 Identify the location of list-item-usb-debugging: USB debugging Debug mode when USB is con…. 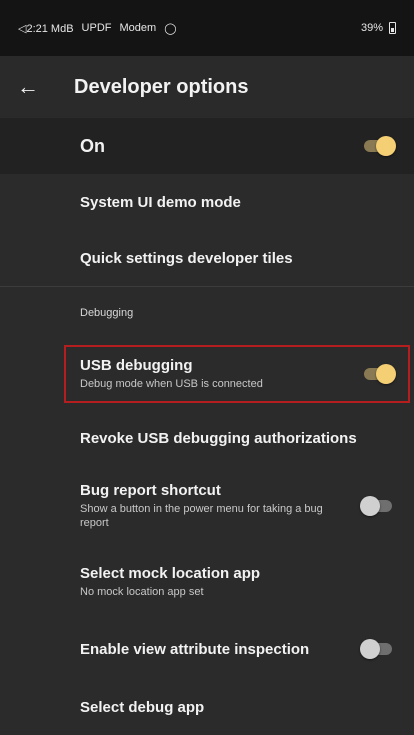
(207, 374).